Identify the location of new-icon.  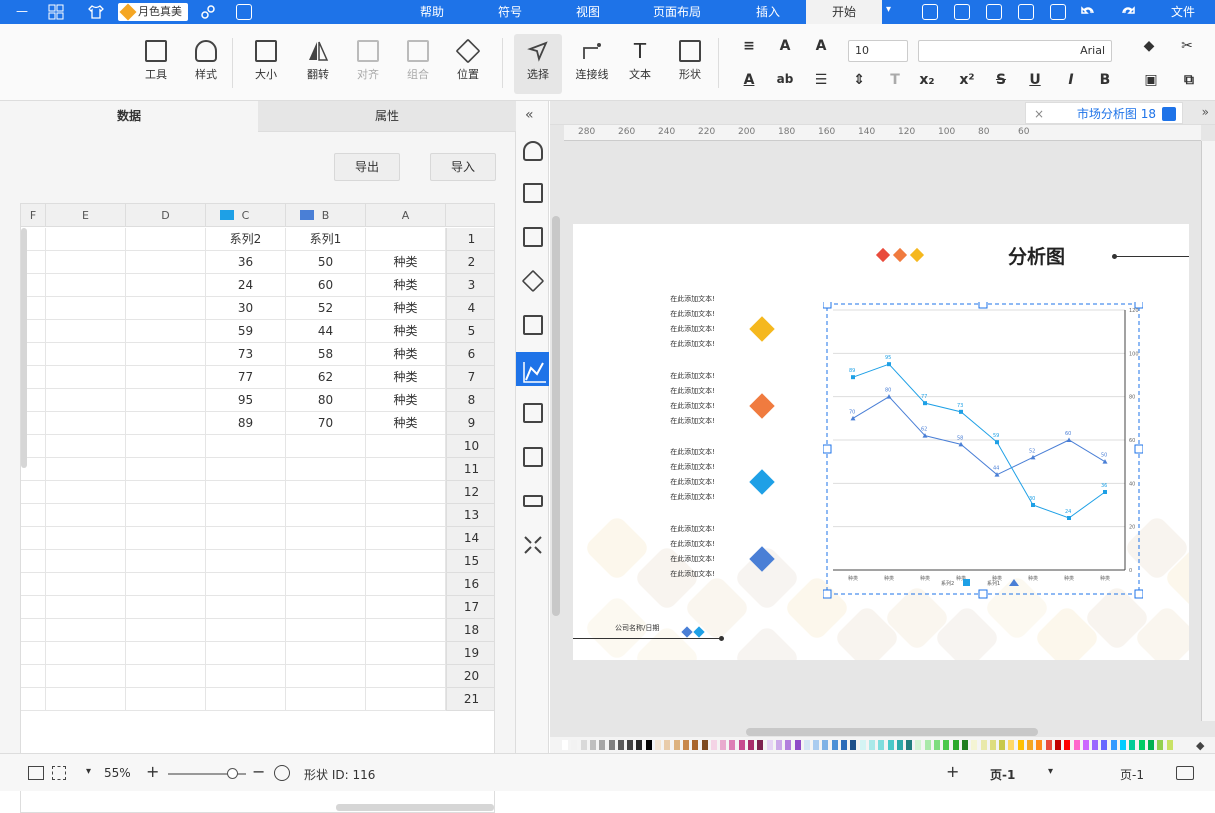
(1058, 12).